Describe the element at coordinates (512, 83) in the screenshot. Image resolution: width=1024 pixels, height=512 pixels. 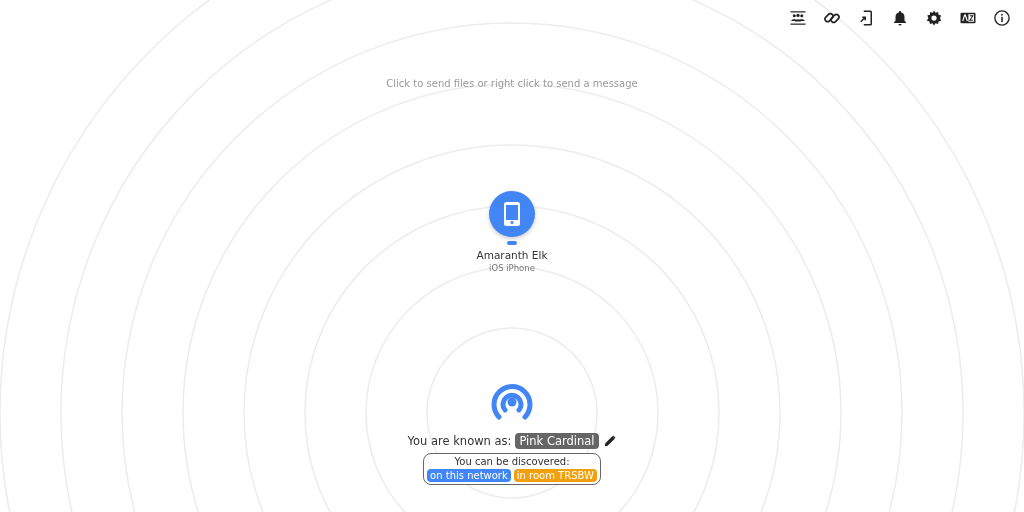
I see `hint-text: Click to send files or right click to send a message` at that location.